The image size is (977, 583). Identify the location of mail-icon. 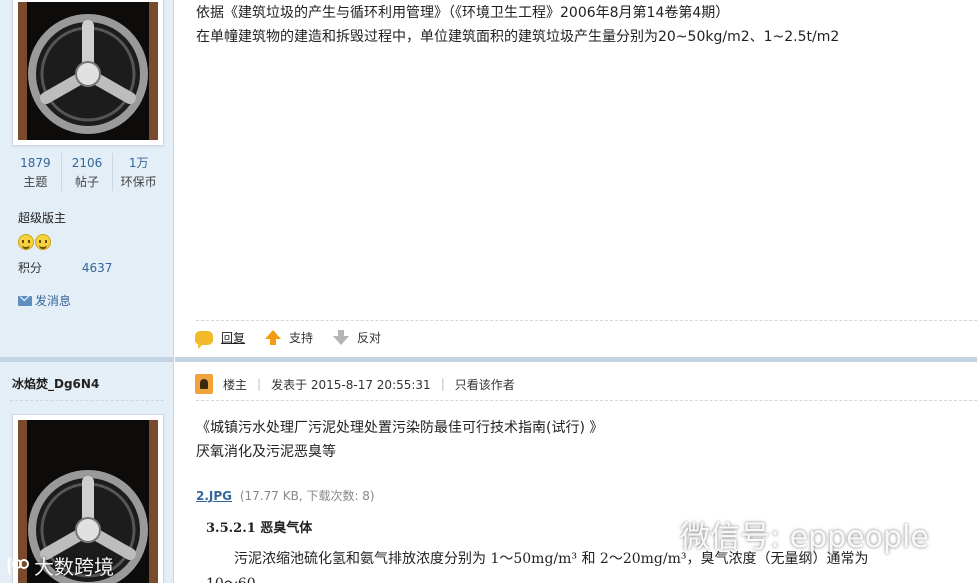
(25, 300).